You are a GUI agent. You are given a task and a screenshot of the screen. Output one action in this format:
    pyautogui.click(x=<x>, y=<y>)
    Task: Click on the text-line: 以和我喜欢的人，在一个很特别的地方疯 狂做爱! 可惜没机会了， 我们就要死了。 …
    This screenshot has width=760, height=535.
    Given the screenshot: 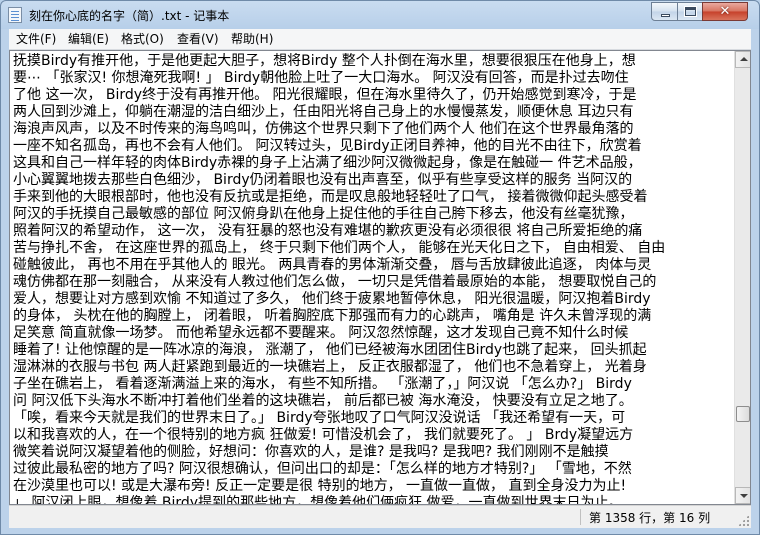 What is the action you would take?
    pyautogui.click(x=323, y=435)
    